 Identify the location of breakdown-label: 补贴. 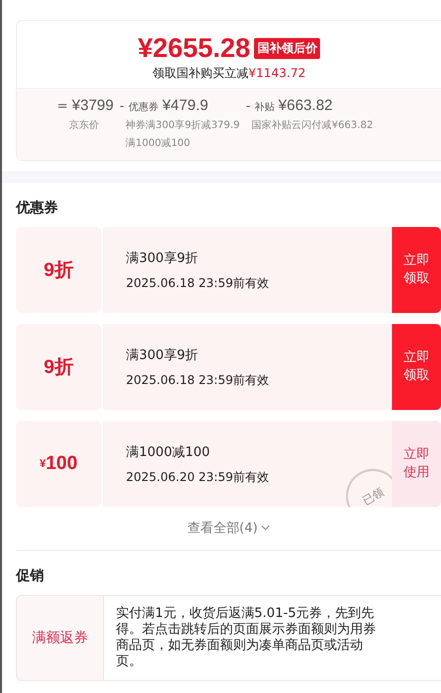
(264, 107).